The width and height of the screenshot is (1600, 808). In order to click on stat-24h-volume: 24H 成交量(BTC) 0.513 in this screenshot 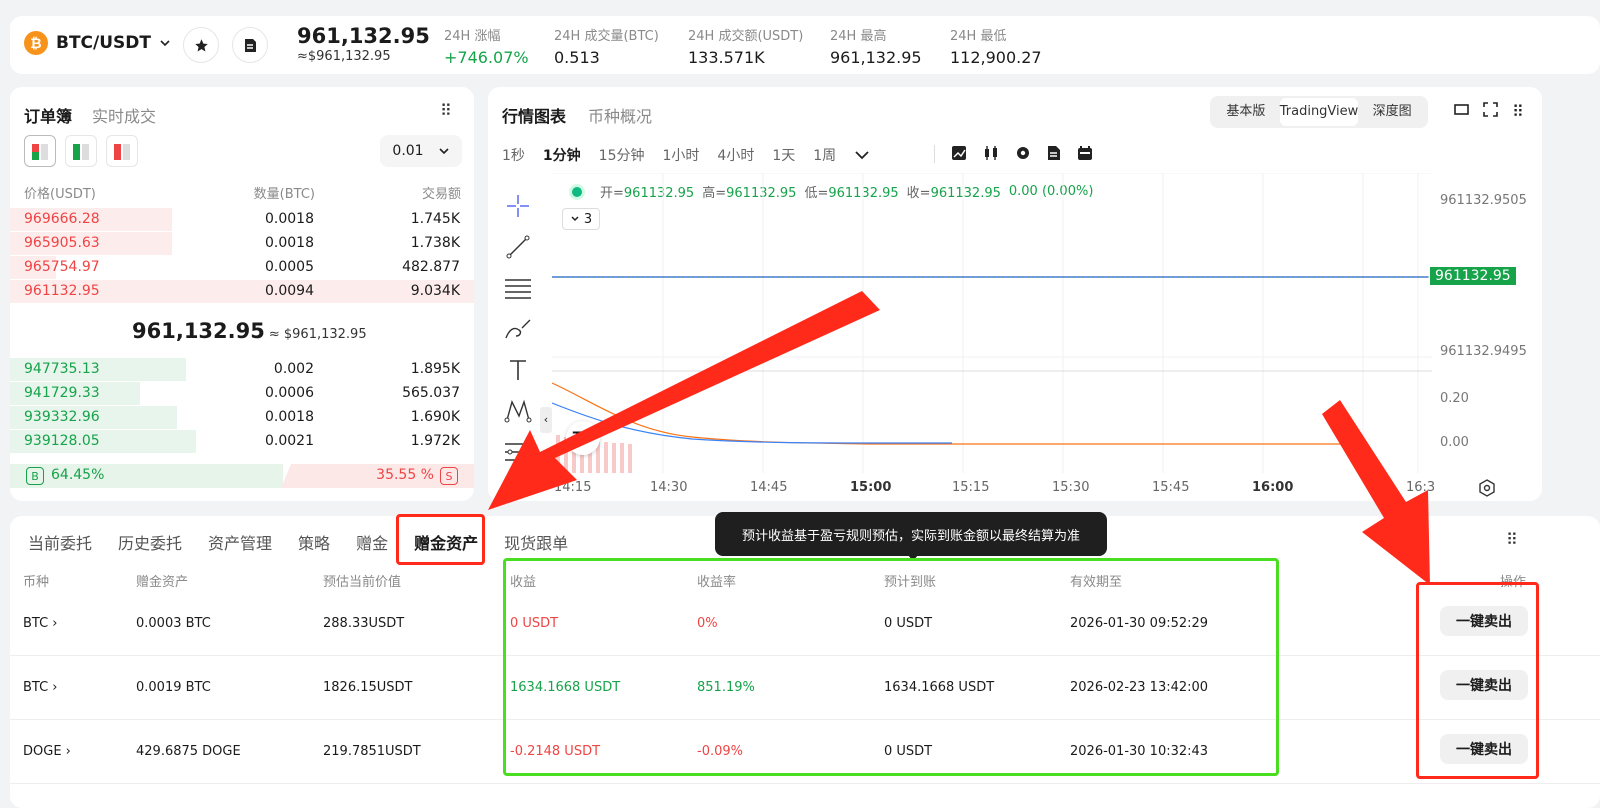, I will do `click(606, 46)`.